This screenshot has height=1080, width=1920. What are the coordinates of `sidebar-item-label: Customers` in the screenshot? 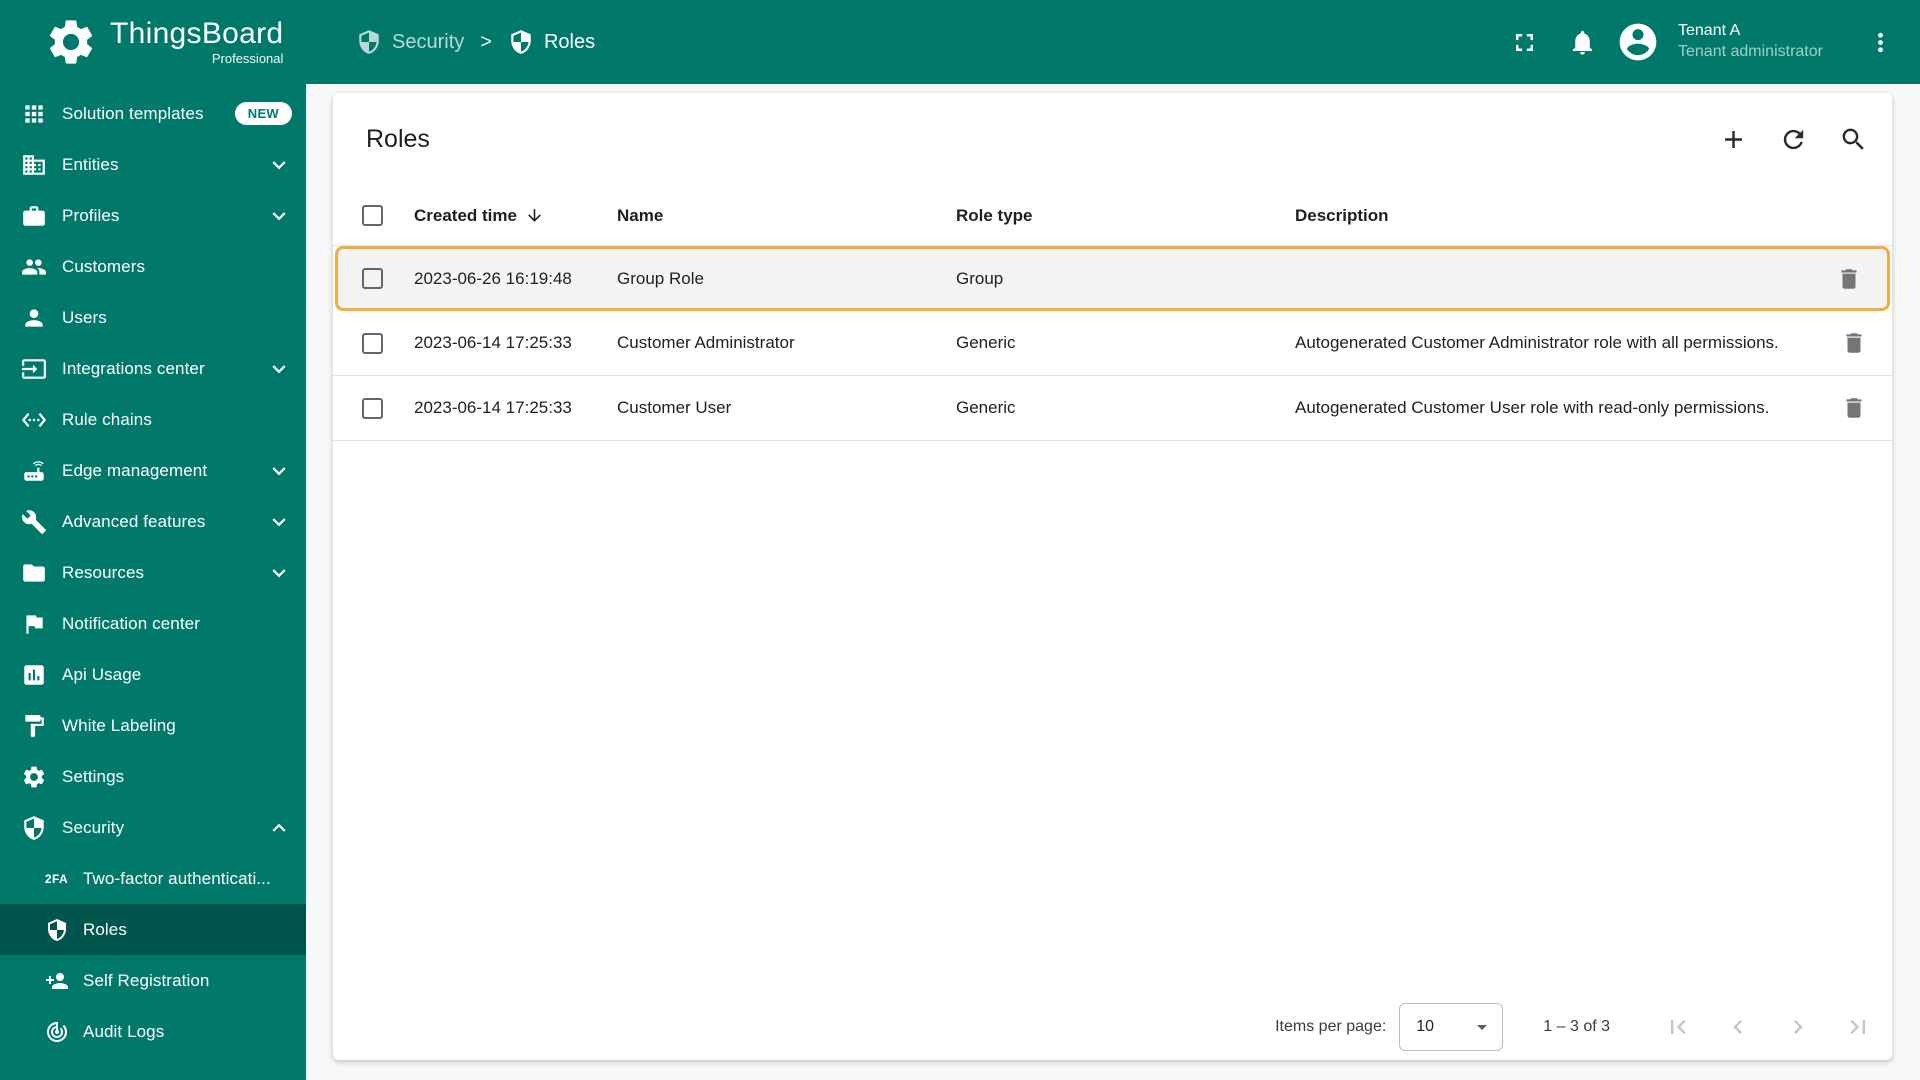 It's located at (104, 266).